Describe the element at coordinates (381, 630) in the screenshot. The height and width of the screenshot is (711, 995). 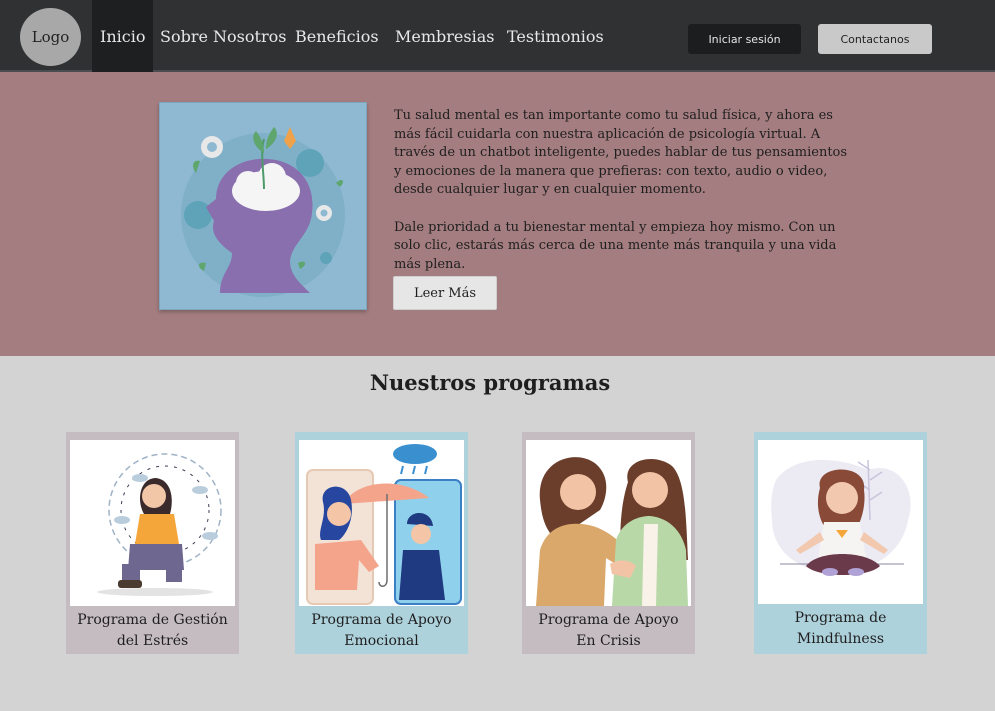
I see `program-title: Programa de Apoyo Emocional` at that location.